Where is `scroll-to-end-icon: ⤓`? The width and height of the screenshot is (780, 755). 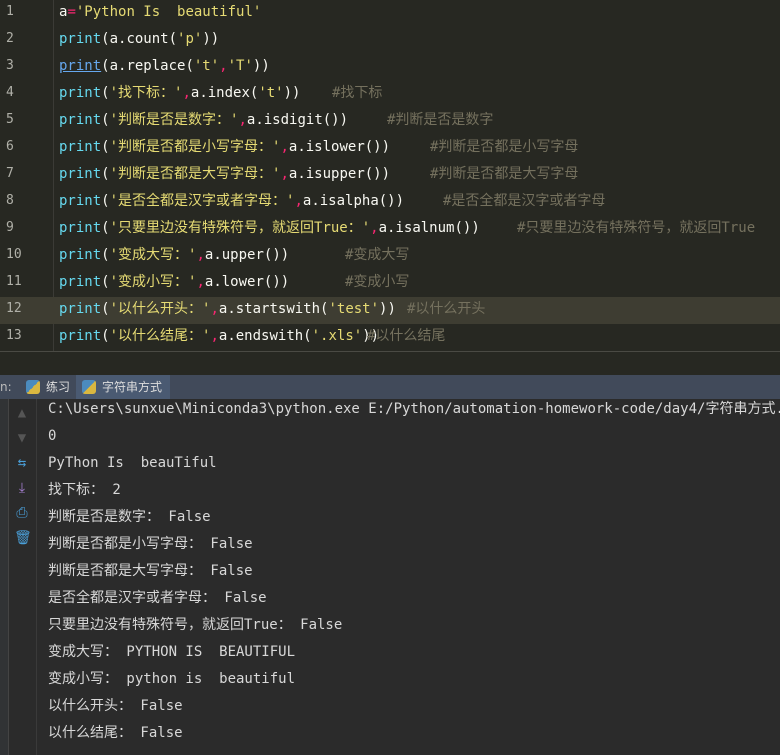
scroll-to-end-icon: ⤓ is located at coordinates (22, 488).